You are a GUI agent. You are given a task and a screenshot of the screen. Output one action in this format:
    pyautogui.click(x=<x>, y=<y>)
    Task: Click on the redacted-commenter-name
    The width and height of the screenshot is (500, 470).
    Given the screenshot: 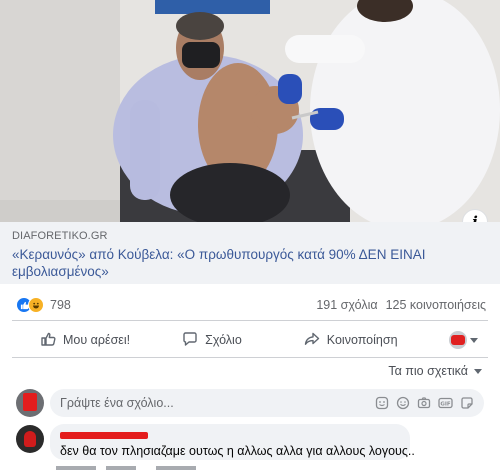 What is the action you would take?
    pyautogui.click(x=104, y=435)
    